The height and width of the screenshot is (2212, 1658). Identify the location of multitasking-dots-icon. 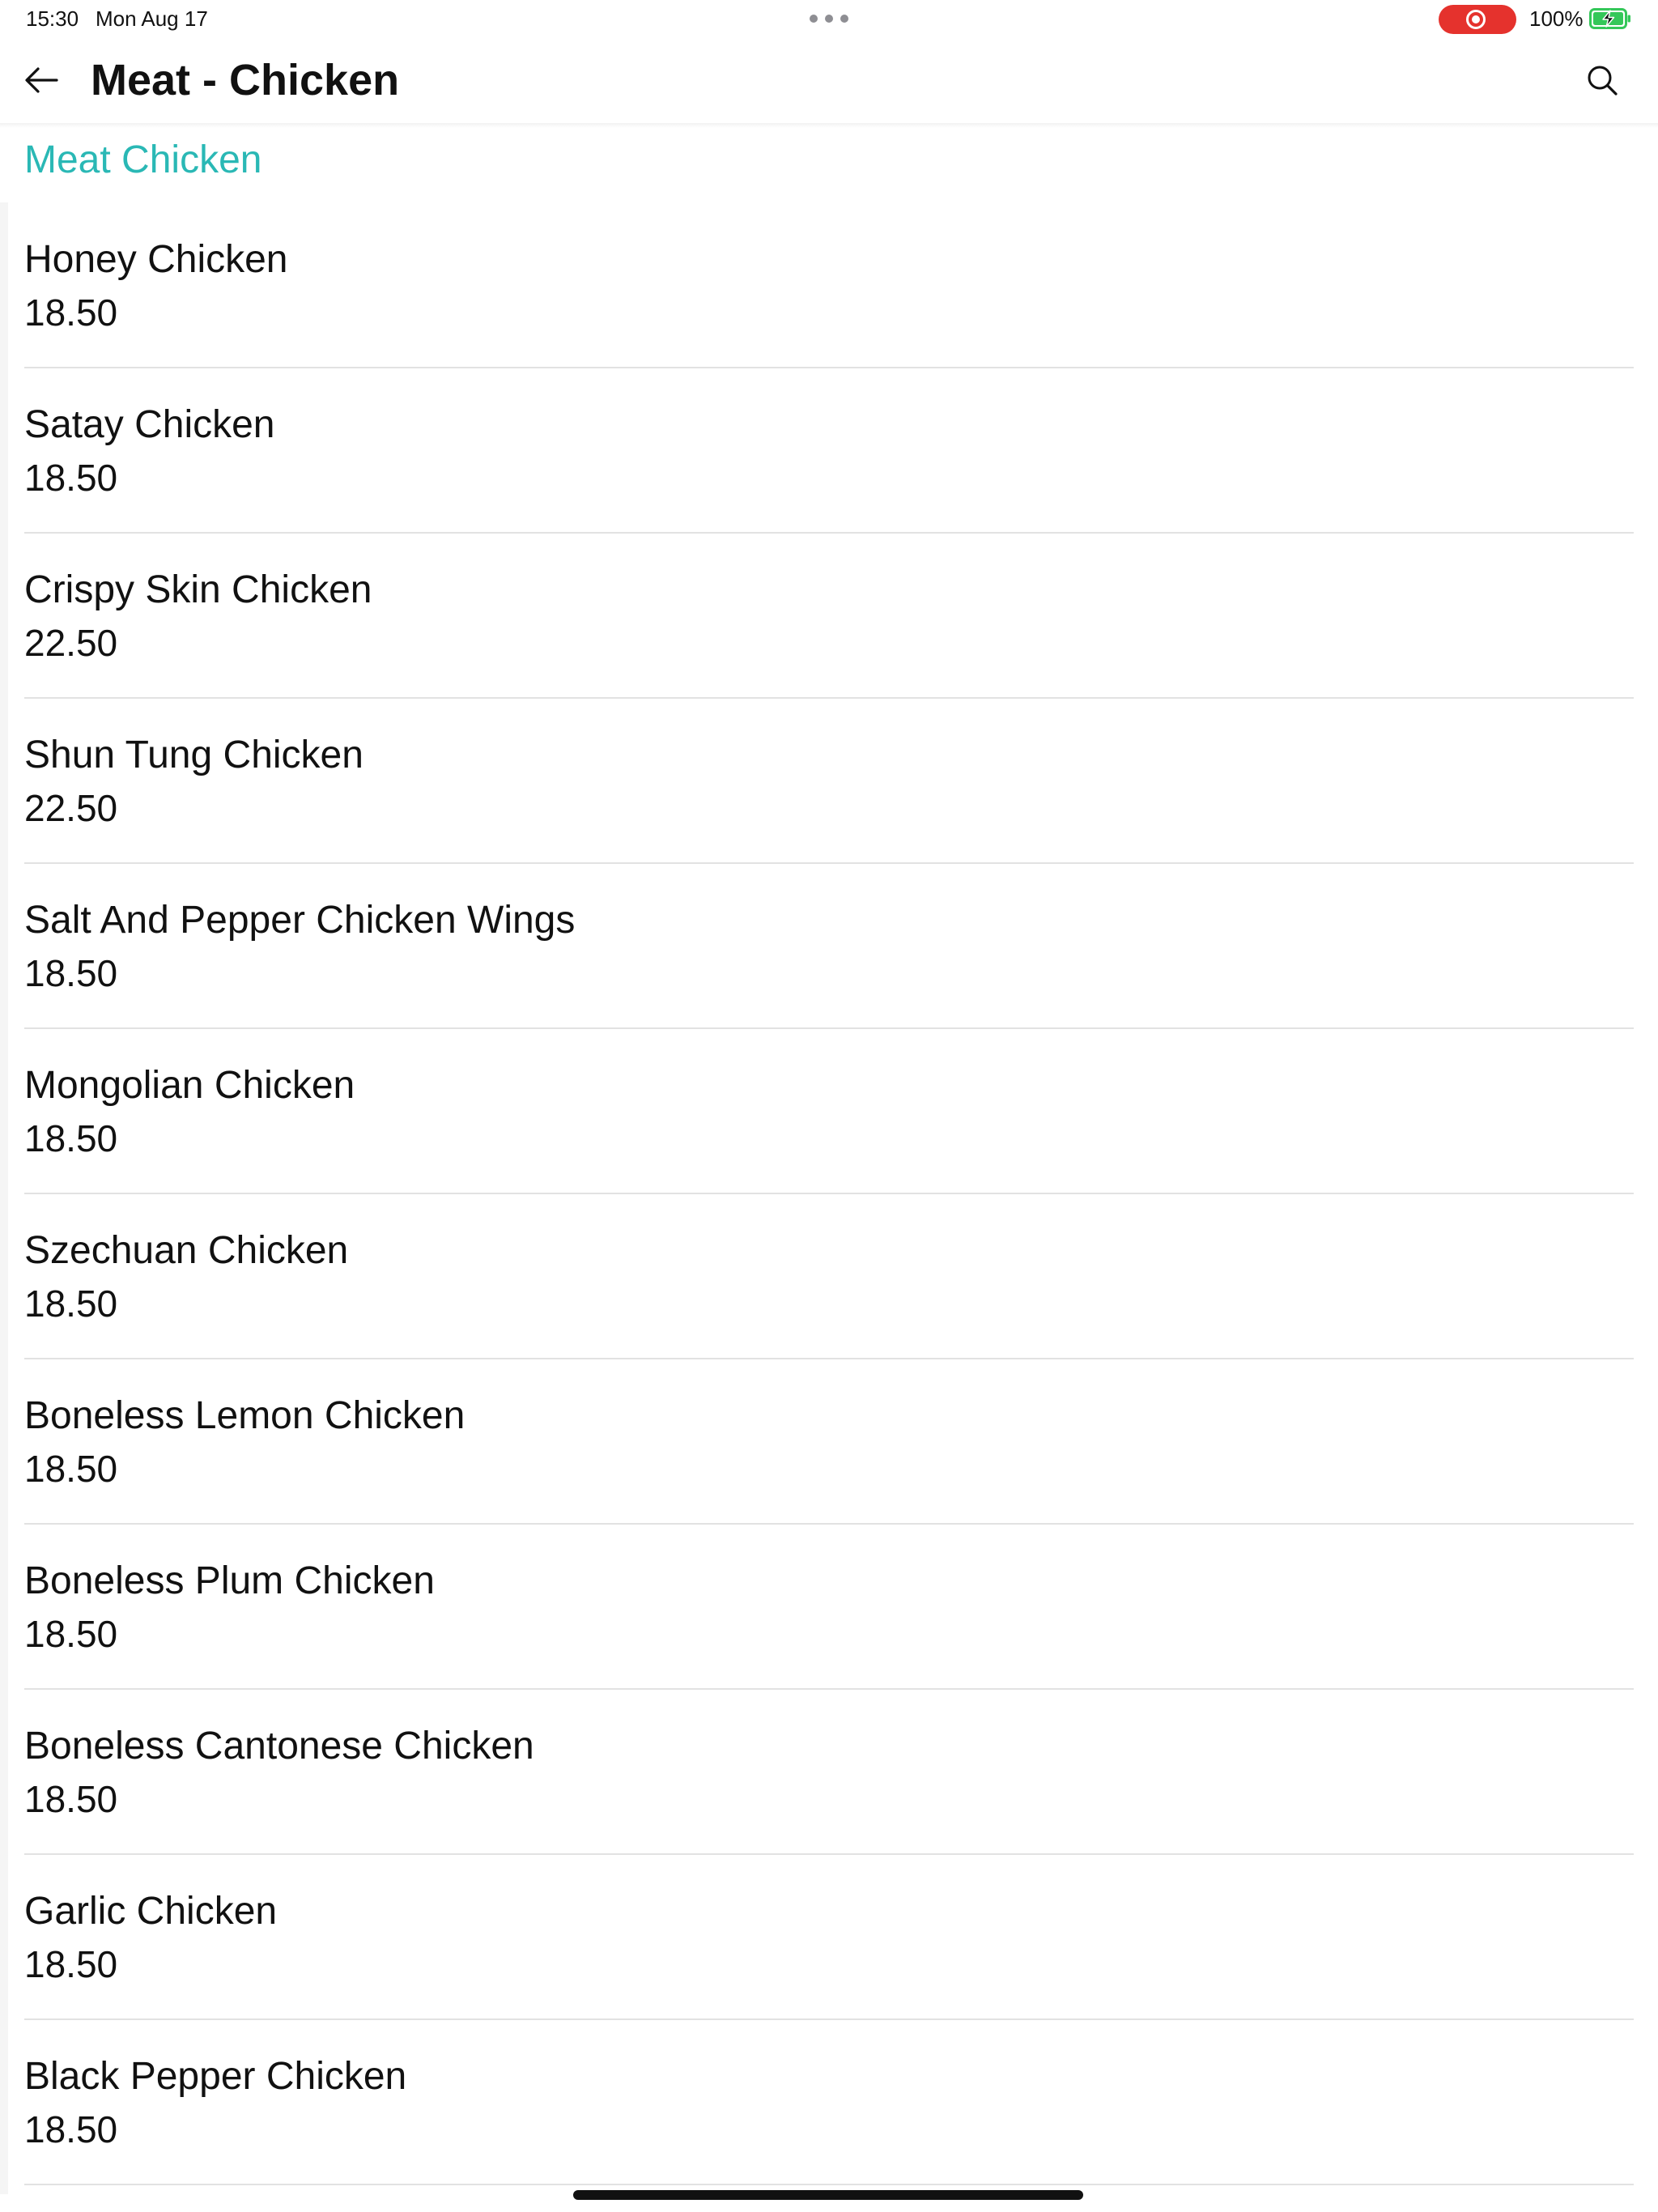
(829, 19).